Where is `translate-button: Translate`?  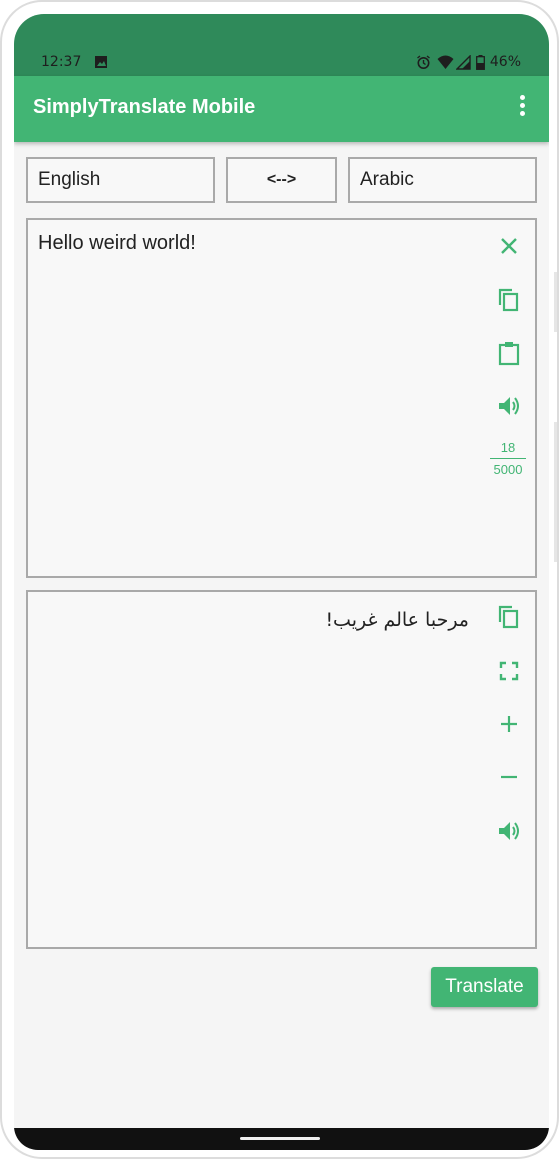
translate-button: Translate is located at coordinates (484, 987).